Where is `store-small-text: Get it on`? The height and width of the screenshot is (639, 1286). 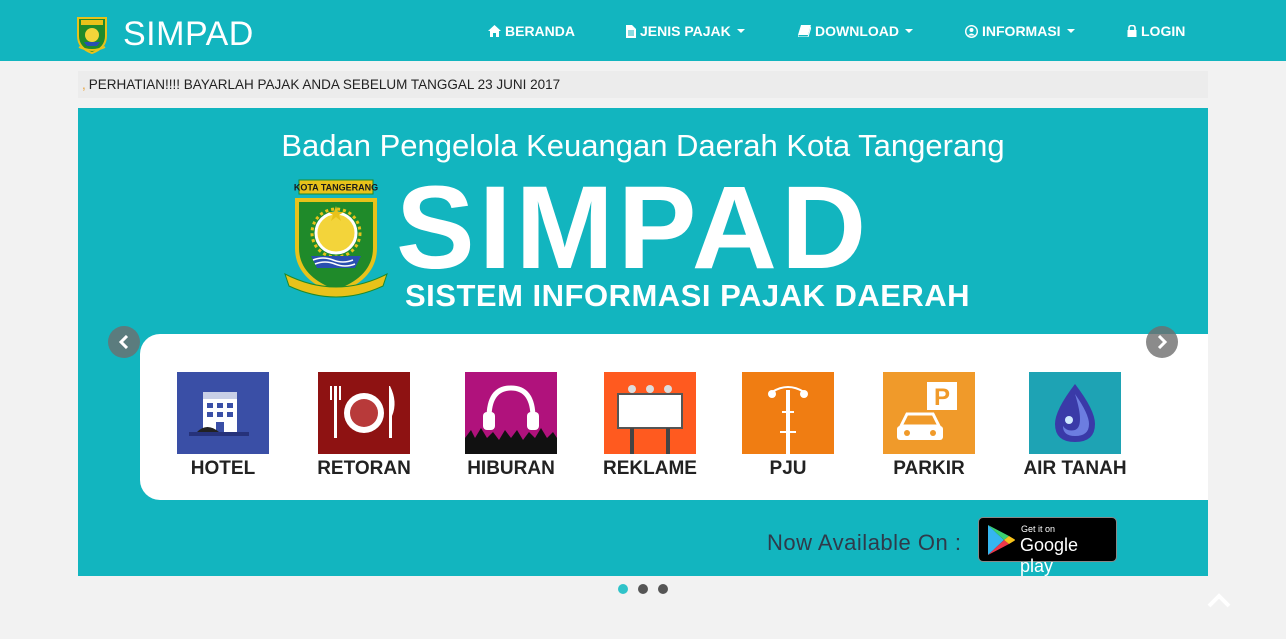 store-small-text: Get it on is located at coordinates (1038, 529).